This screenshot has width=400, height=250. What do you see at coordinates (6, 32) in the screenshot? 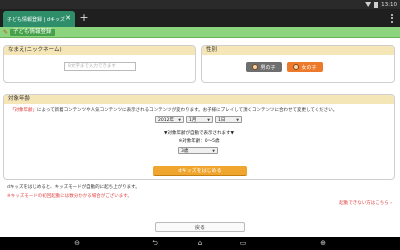
I see `pencil-icon: ✎` at bounding box center [6, 32].